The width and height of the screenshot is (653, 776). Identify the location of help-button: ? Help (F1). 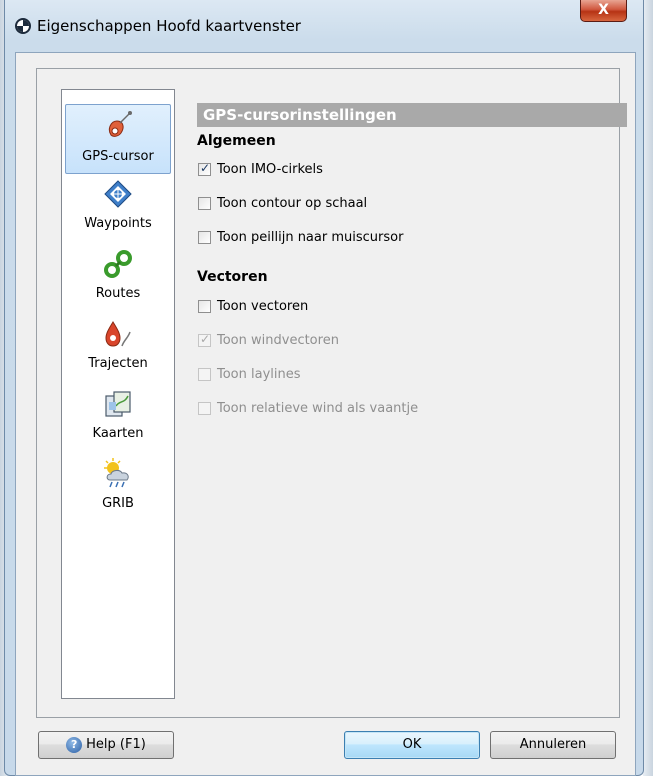
(106, 745).